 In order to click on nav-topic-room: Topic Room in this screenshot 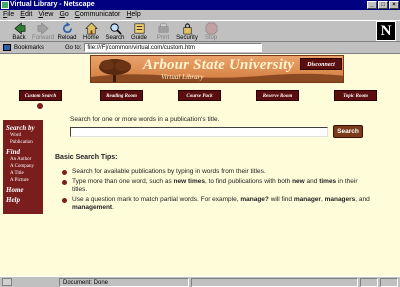, I will do `click(355, 95)`.